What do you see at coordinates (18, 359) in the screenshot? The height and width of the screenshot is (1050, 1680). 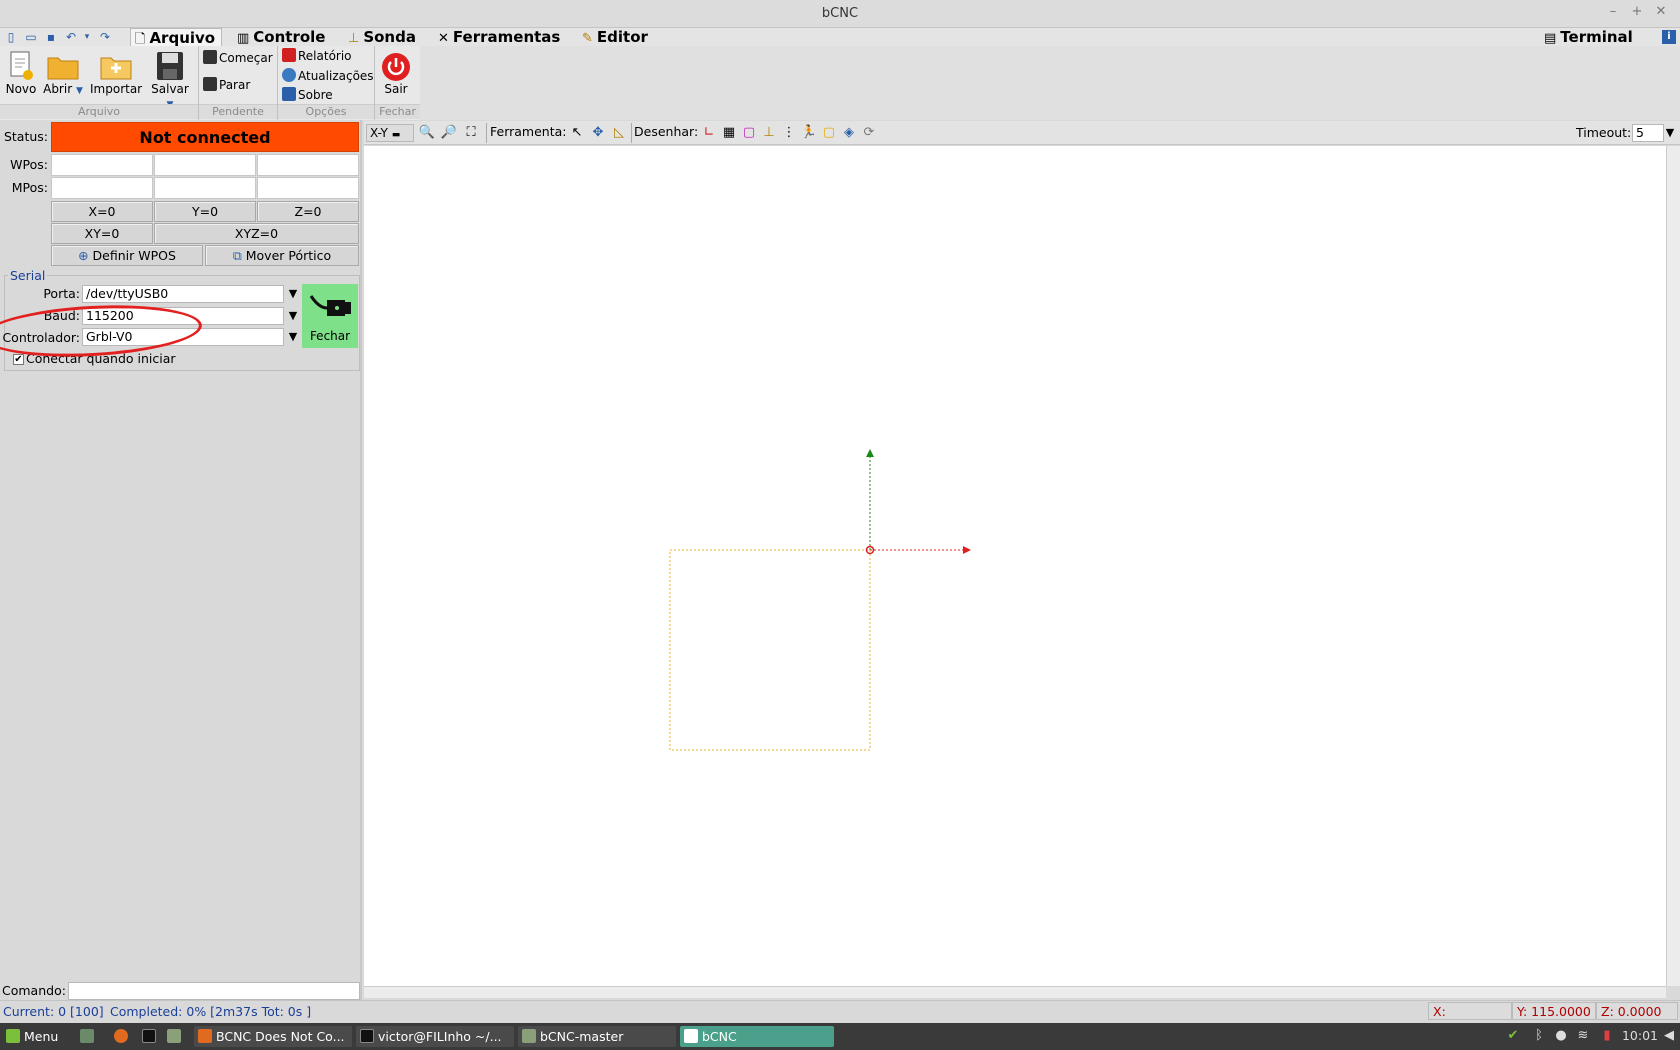 I see `autoconnect-checkbox: ✔` at bounding box center [18, 359].